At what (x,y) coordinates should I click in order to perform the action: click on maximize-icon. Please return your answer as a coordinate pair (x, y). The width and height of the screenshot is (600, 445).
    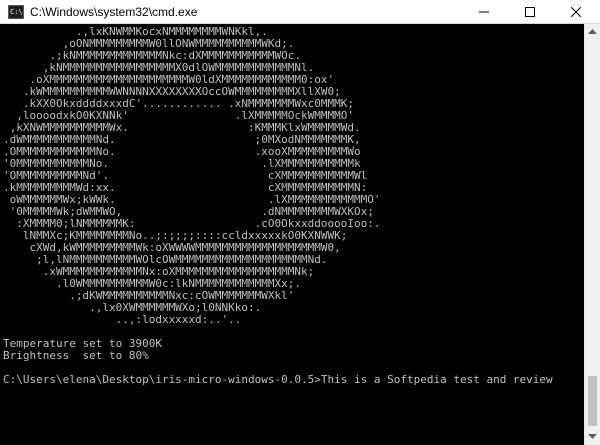
    Looking at the image, I should click on (530, 12).